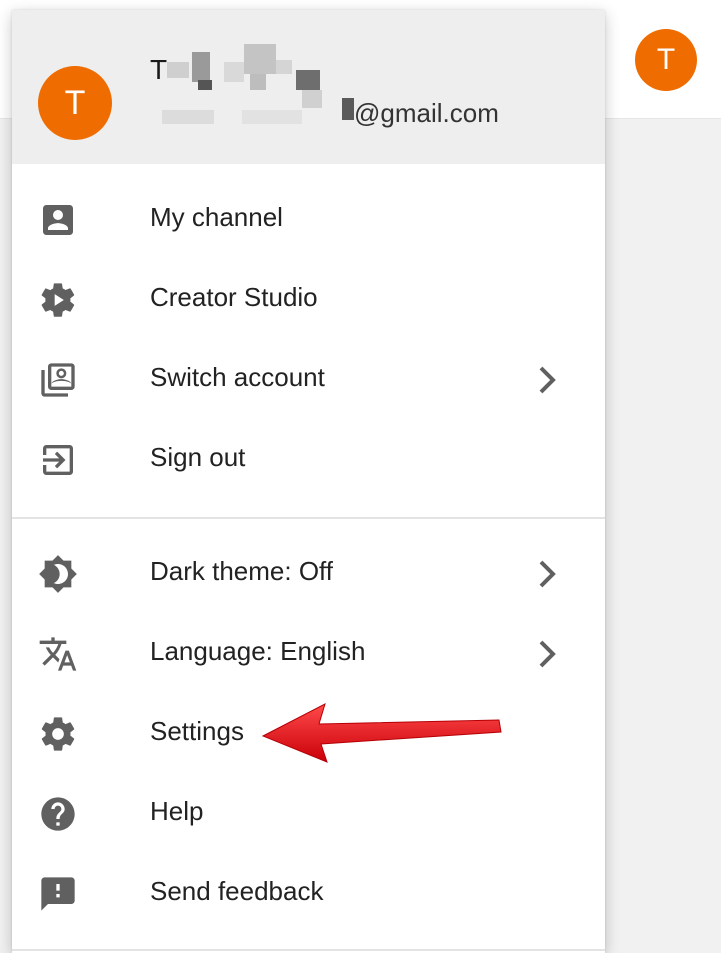  What do you see at coordinates (308, 734) in the screenshot?
I see `menu-item-settings: Settings` at bounding box center [308, 734].